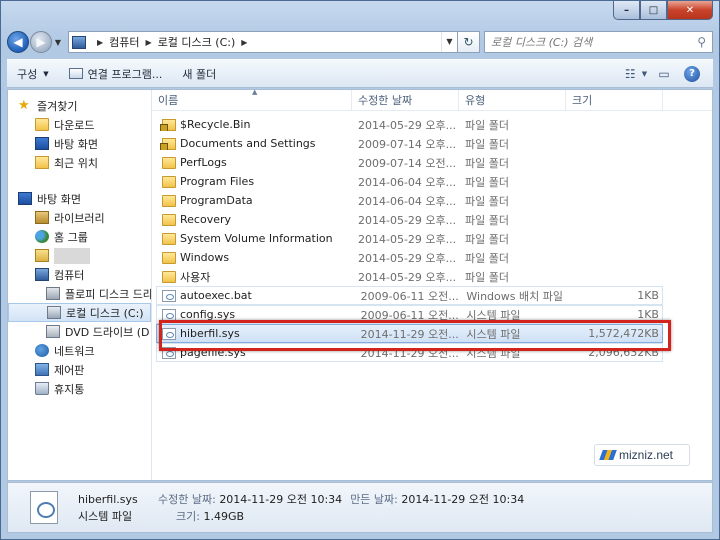  Describe the element at coordinates (449, 42) in the screenshot. I see `address-history-dropdown: ▼` at that location.